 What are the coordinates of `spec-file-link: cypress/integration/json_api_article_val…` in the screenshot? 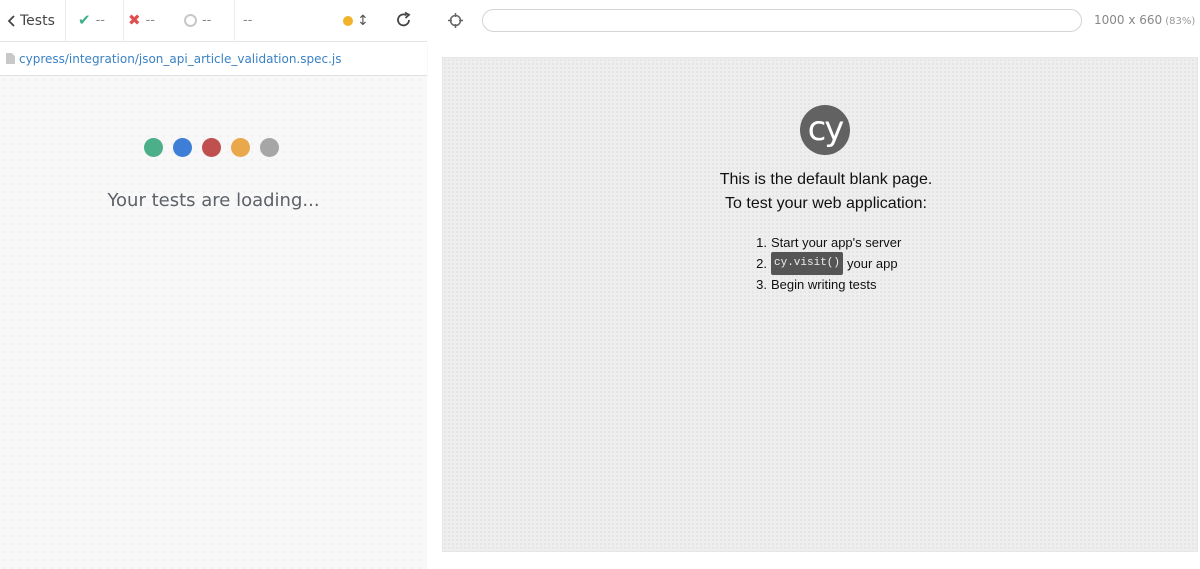 It's located at (180, 59).